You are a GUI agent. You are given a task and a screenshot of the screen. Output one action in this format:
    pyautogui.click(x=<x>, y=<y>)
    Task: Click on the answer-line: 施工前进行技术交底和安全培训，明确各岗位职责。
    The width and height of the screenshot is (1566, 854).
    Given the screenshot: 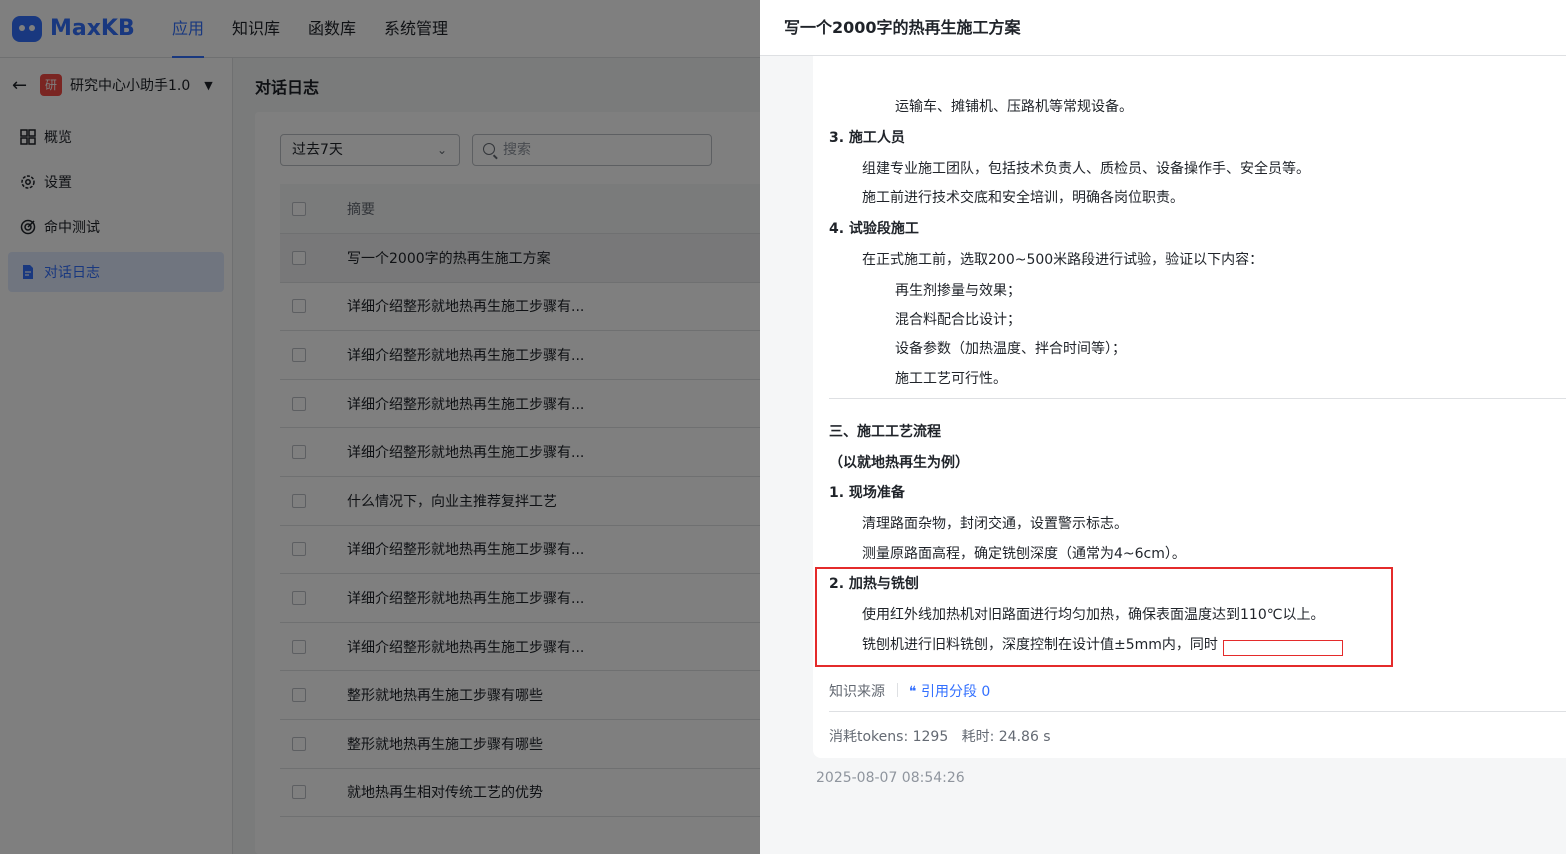 What is the action you would take?
    pyautogui.click(x=1023, y=198)
    